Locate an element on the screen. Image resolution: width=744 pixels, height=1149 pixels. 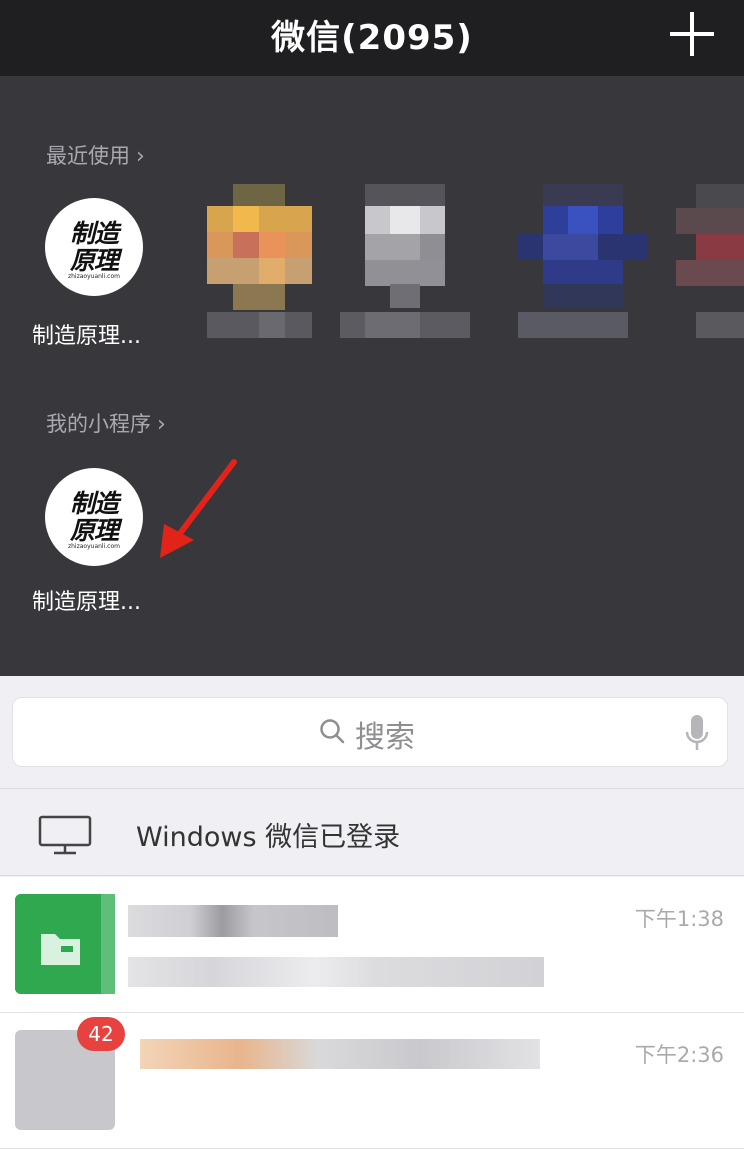
search-bar: 搜索 is located at coordinates (370, 732).